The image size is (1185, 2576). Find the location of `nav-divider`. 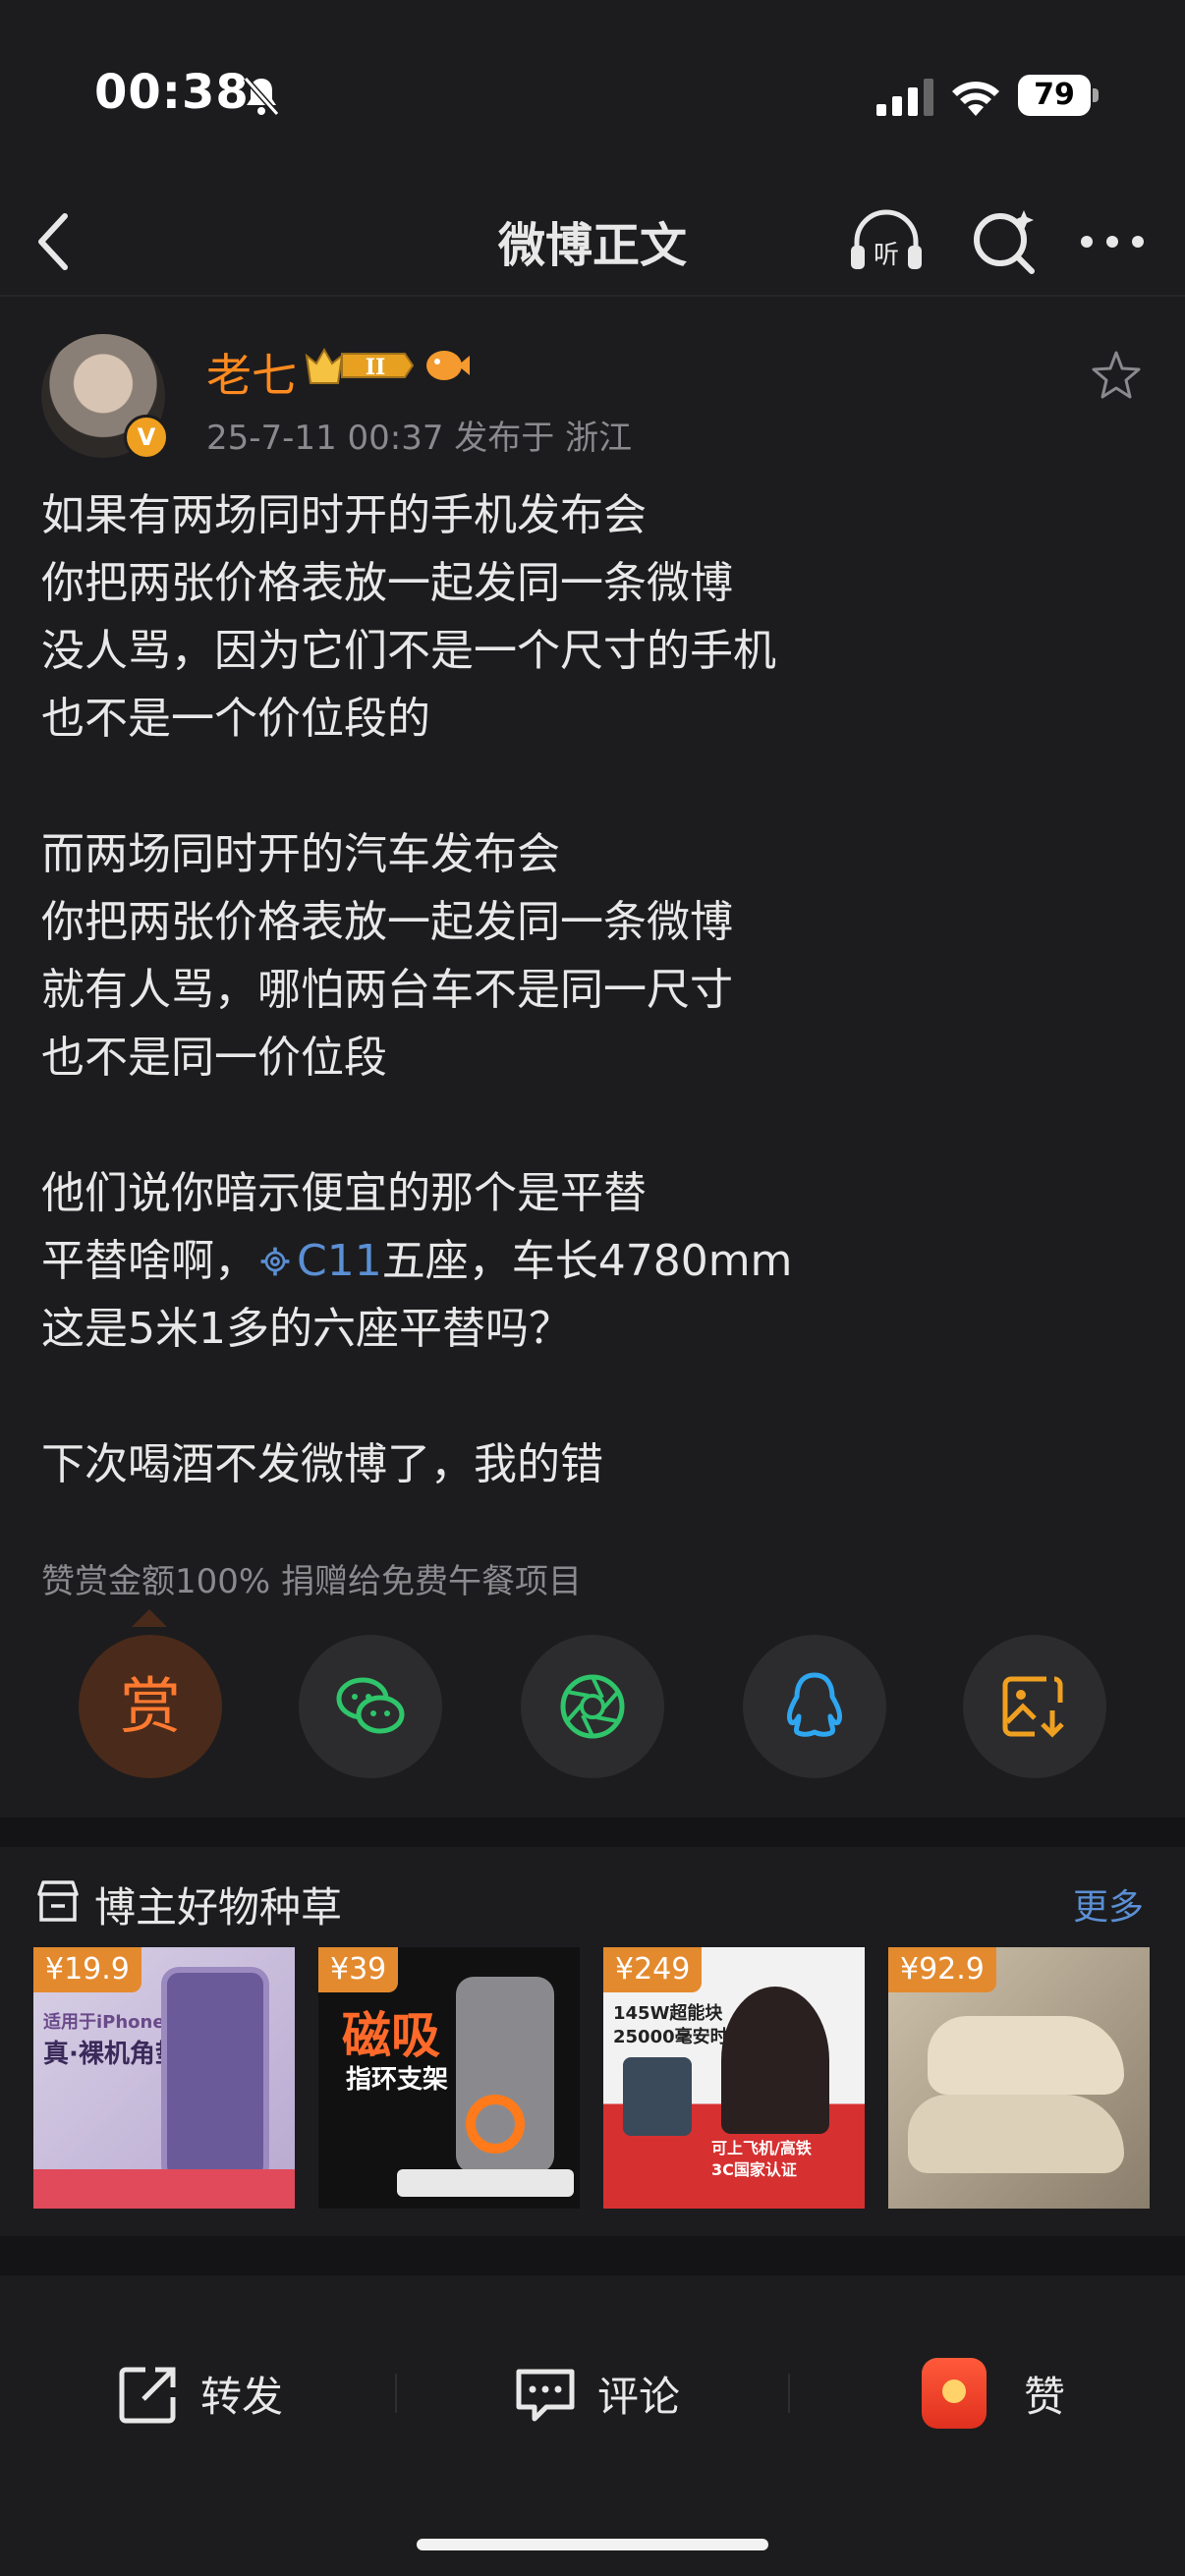

nav-divider is located at coordinates (592, 296).